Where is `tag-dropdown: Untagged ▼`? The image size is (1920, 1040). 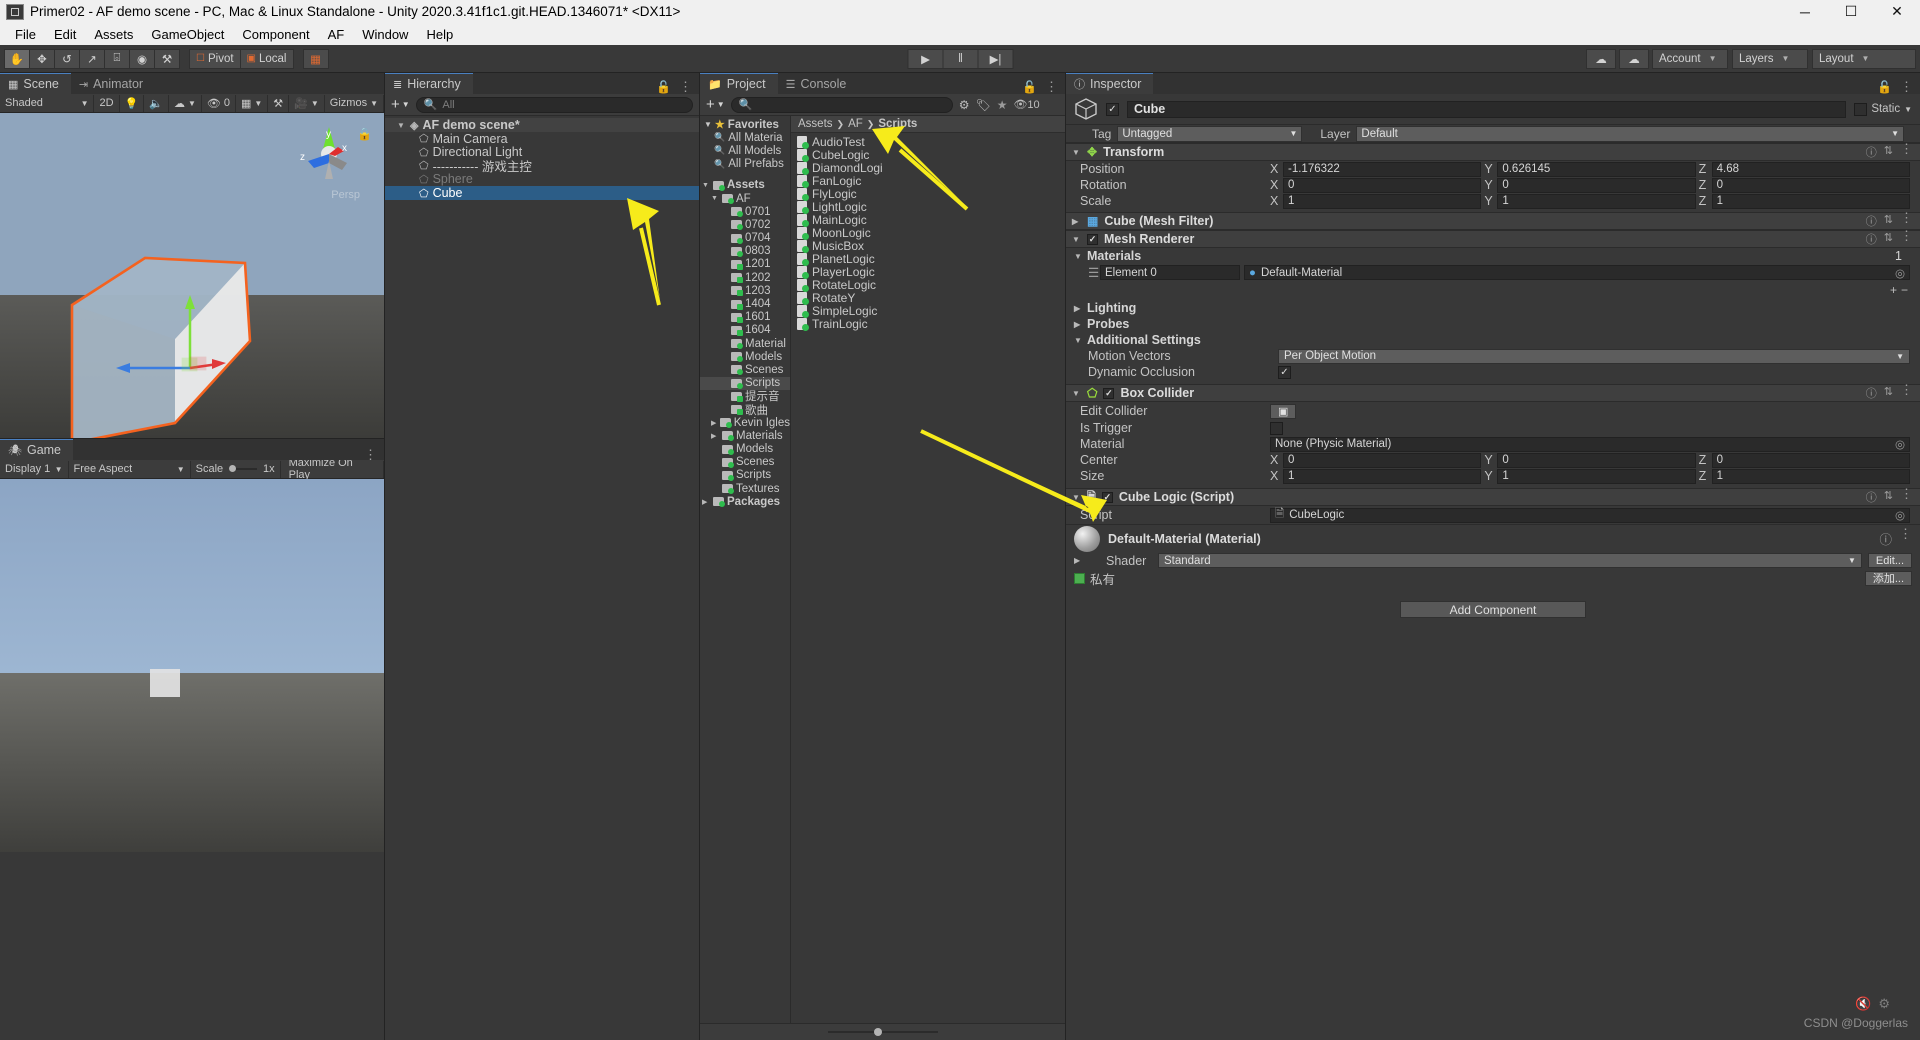 tag-dropdown: Untagged ▼ is located at coordinates (1210, 133).